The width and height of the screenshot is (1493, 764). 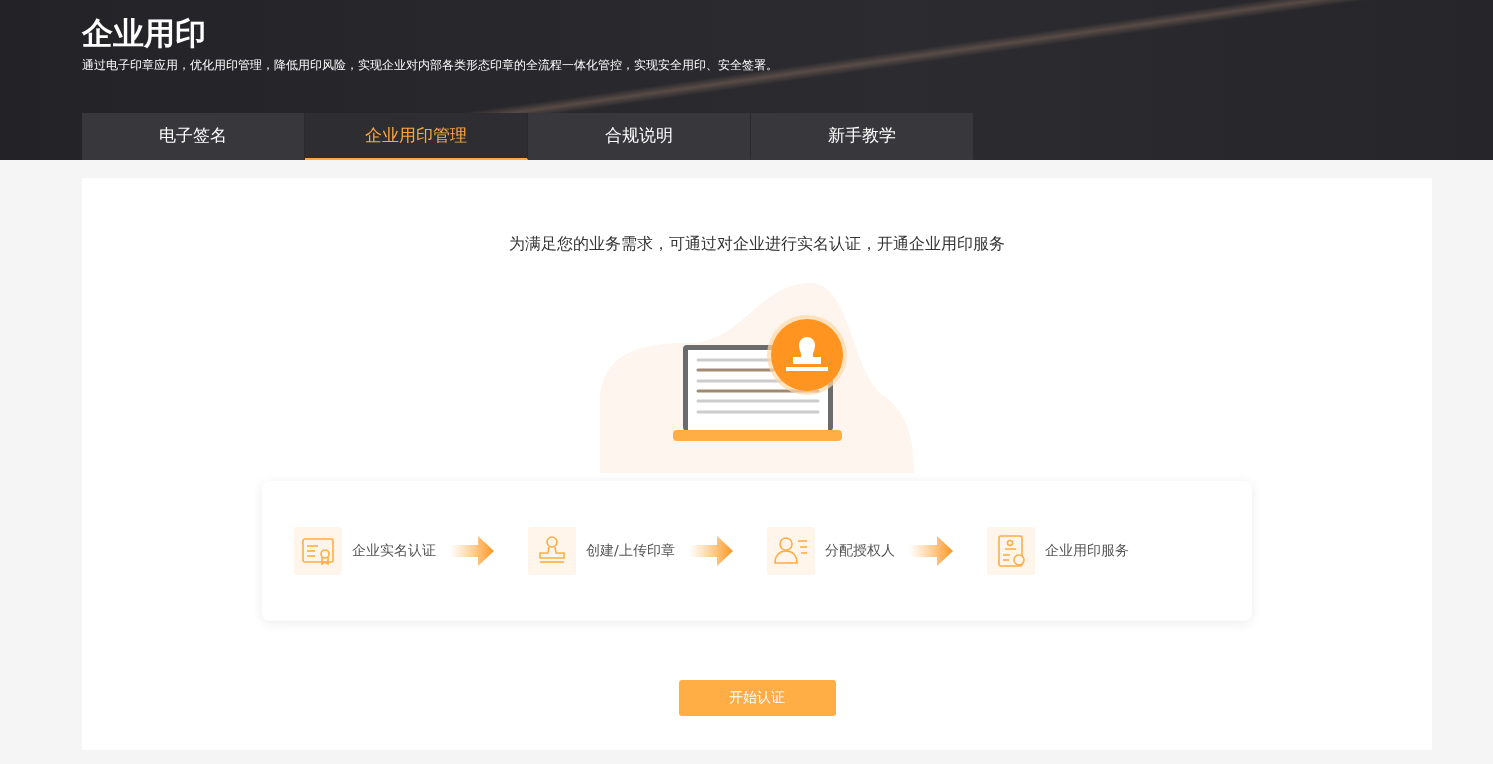 What do you see at coordinates (862, 136) in the screenshot?
I see `nav-tab: 新手教学` at bounding box center [862, 136].